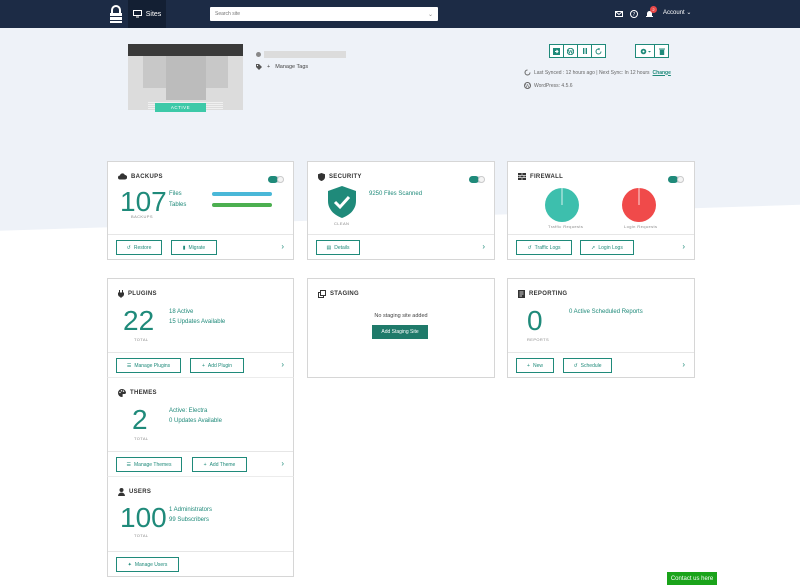  I want to click on traffic-requests-label: Traffic Requests, so click(566, 226).